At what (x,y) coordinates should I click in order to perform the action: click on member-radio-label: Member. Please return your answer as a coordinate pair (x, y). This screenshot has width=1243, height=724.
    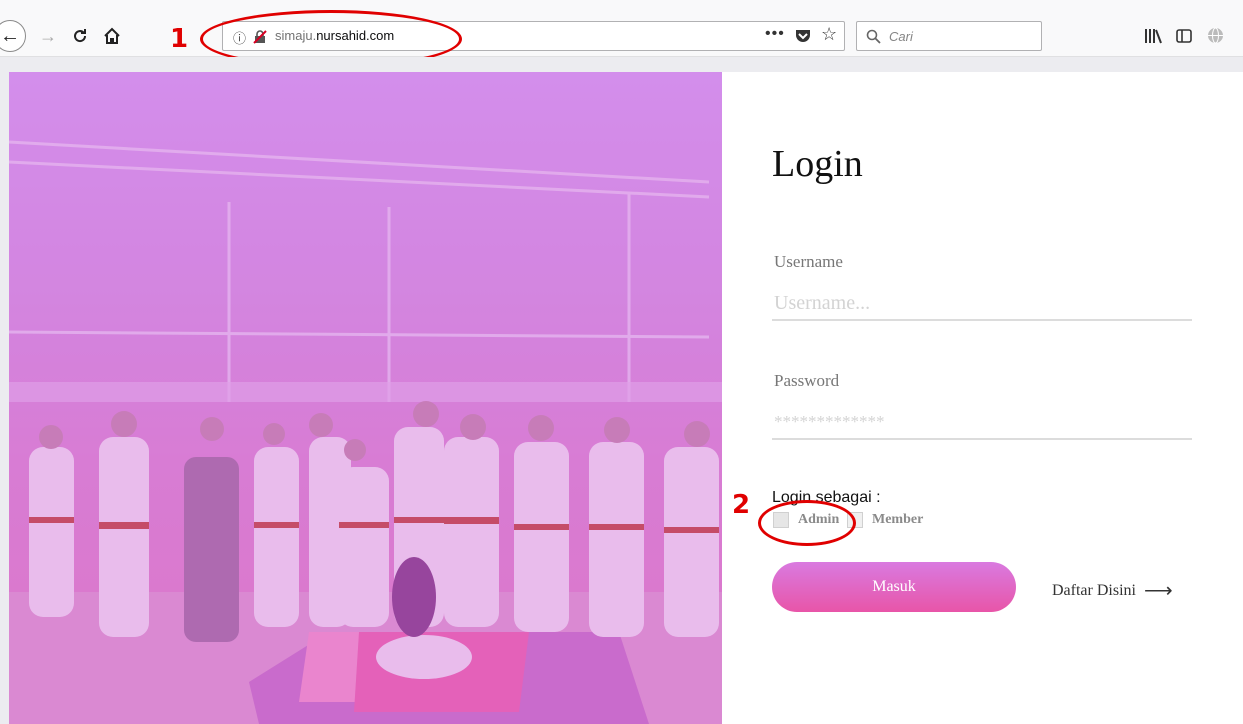
    Looking at the image, I should click on (897, 520).